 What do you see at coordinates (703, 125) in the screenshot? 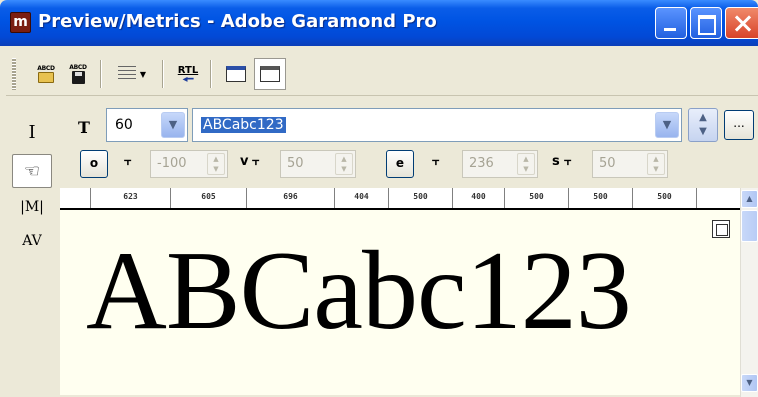
I see `sample-text-spinner: ▲ ▼` at bounding box center [703, 125].